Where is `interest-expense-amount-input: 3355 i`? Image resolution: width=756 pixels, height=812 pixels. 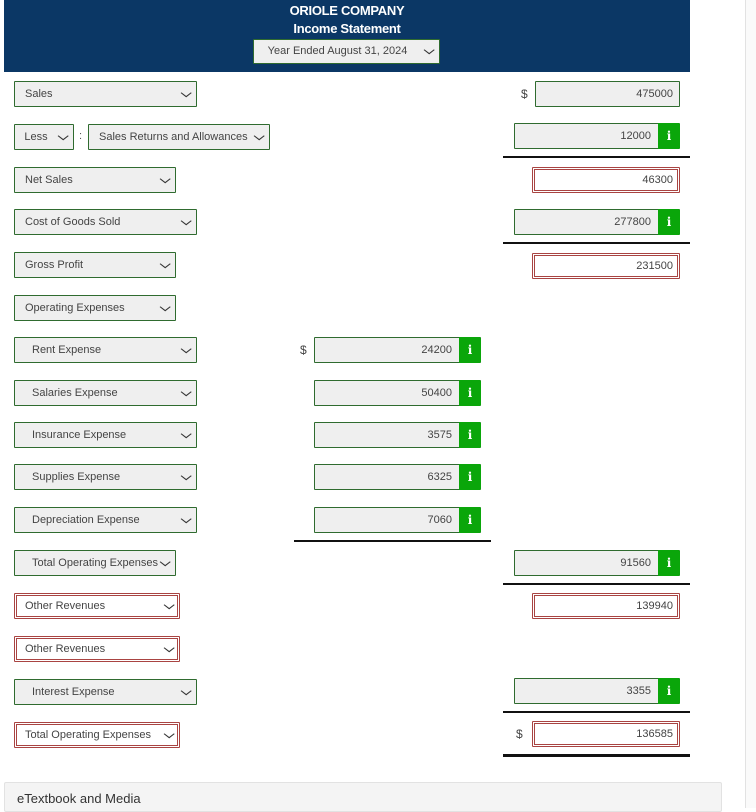
interest-expense-amount-input: 3355 i is located at coordinates (597, 691).